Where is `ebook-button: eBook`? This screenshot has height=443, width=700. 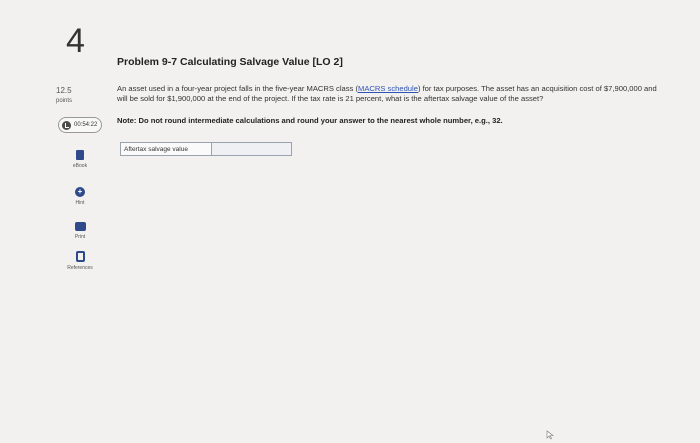 ebook-button: eBook is located at coordinates (80, 159).